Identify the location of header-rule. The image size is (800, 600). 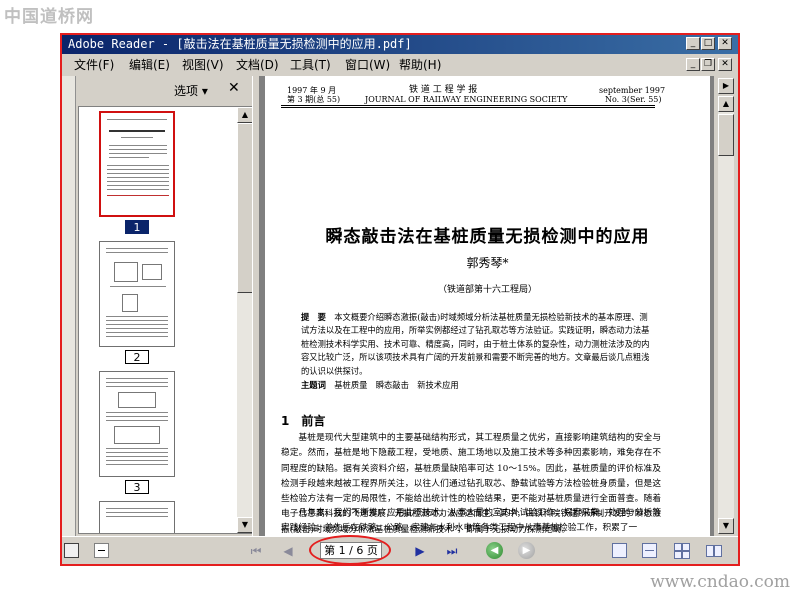
(468, 105).